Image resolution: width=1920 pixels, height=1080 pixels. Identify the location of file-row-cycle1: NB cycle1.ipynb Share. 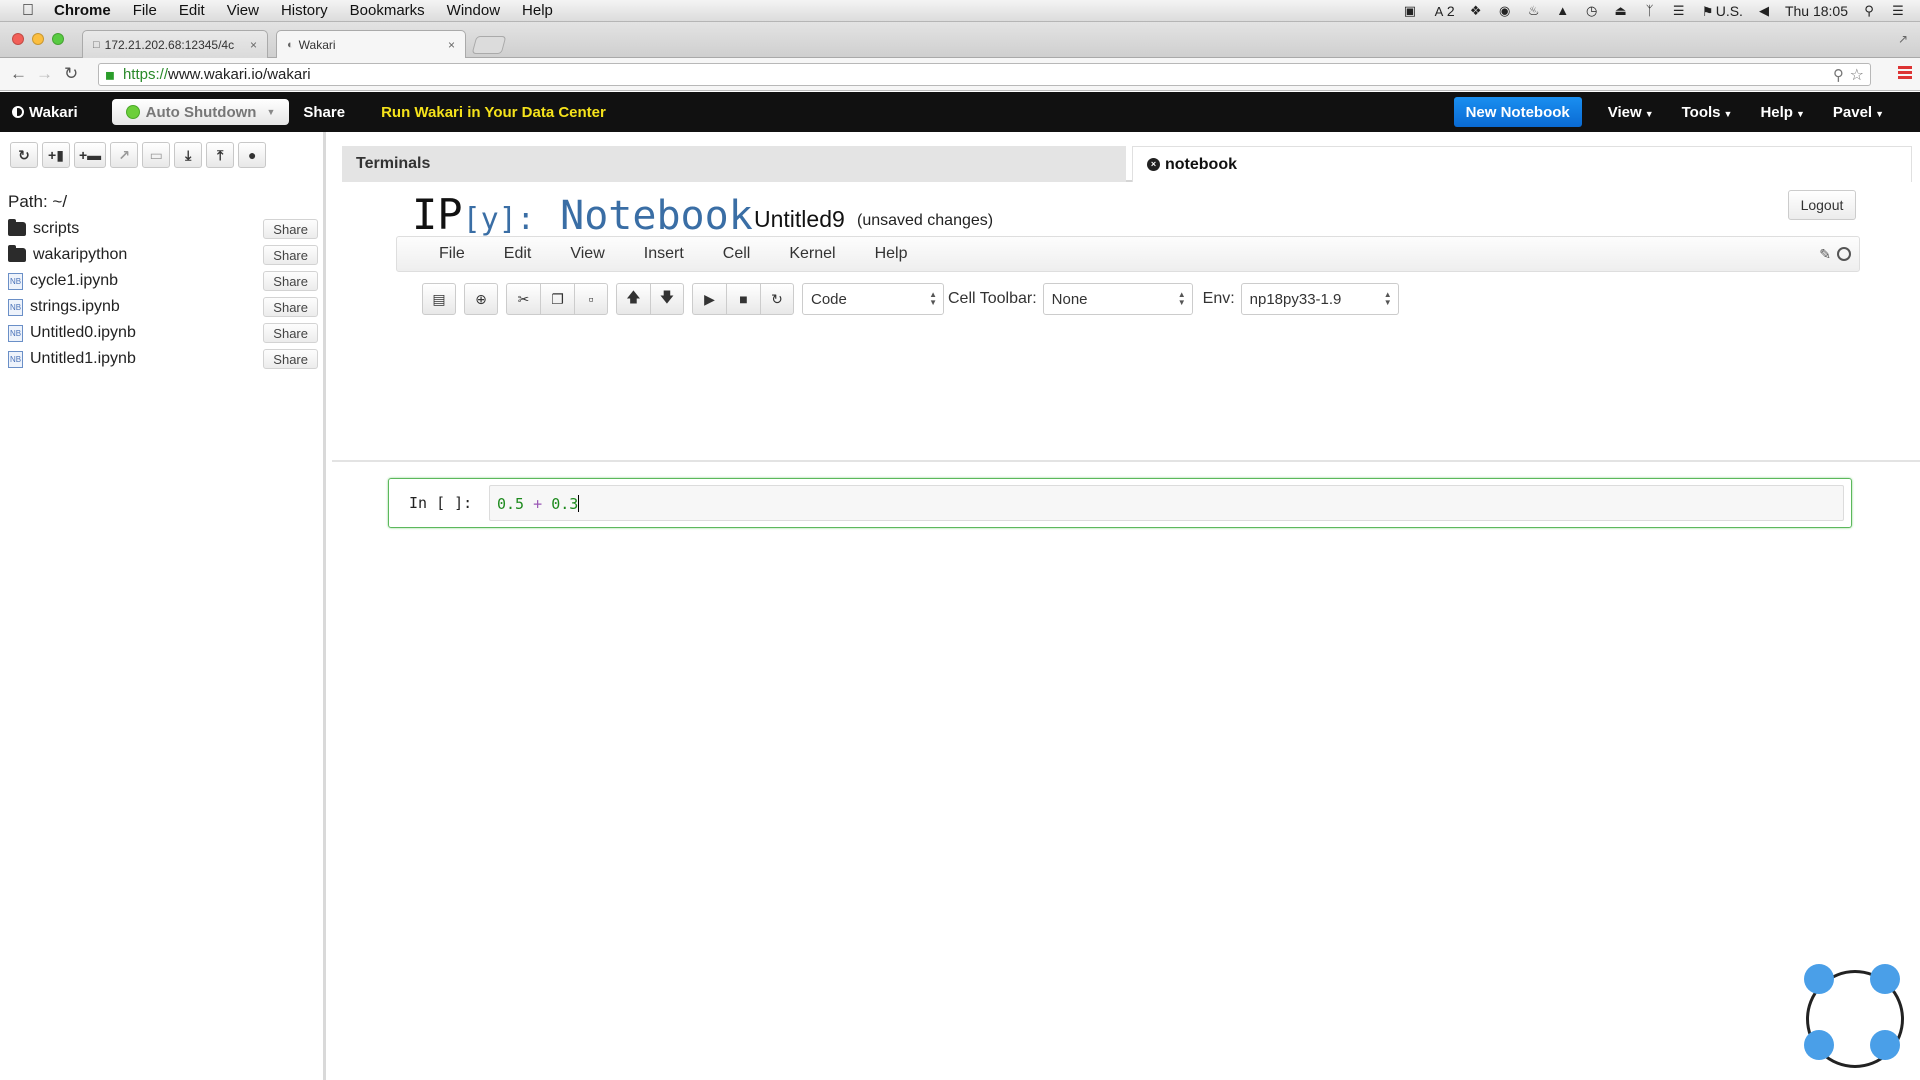
(163, 281).